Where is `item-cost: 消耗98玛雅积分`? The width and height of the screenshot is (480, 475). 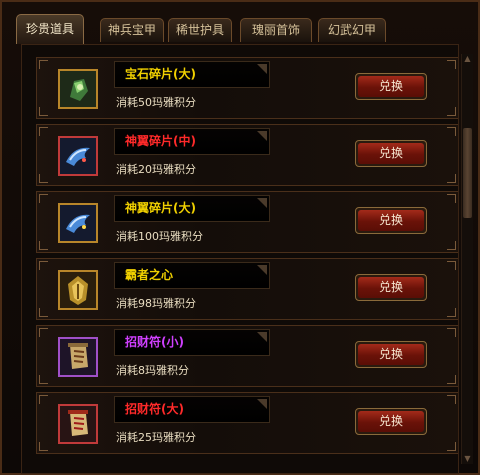 item-cost: 消耗98玛雅积分 is located at coordinates (156, 303).